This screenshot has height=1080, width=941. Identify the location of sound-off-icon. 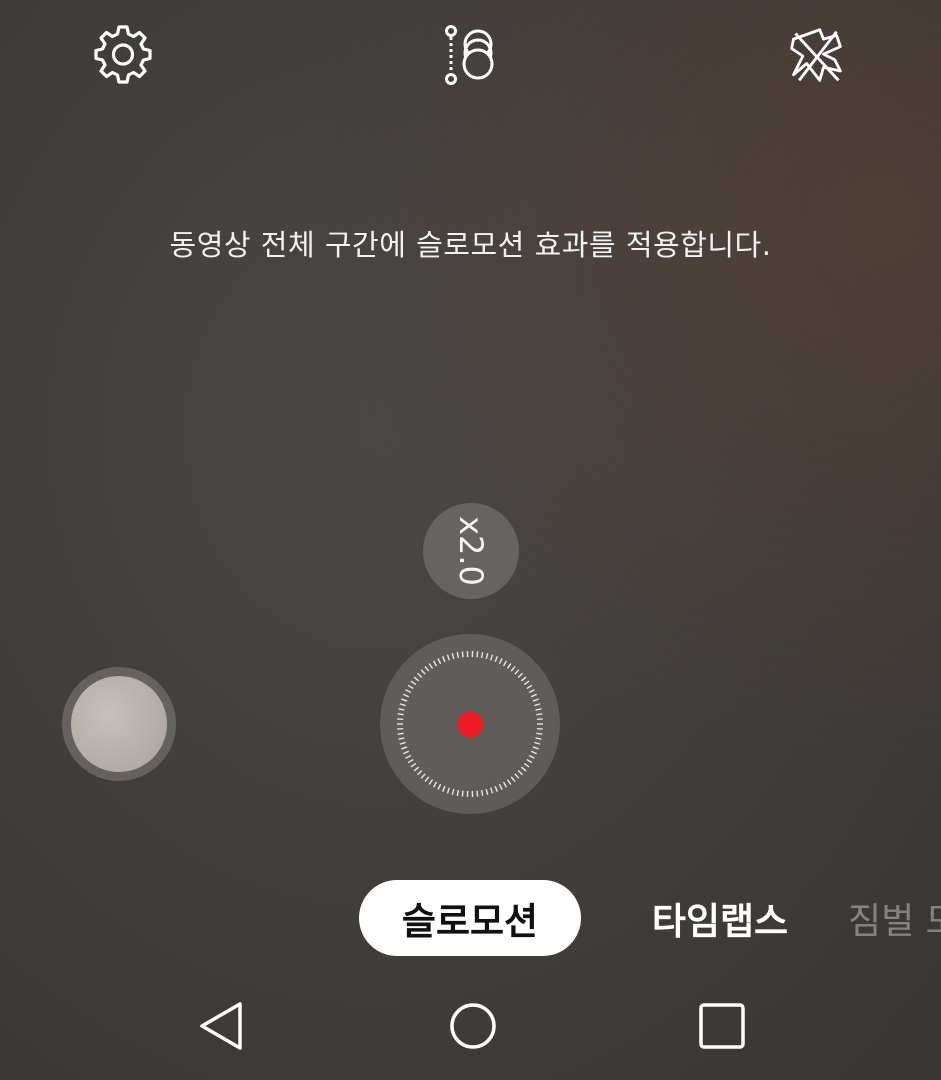
(816, 55).